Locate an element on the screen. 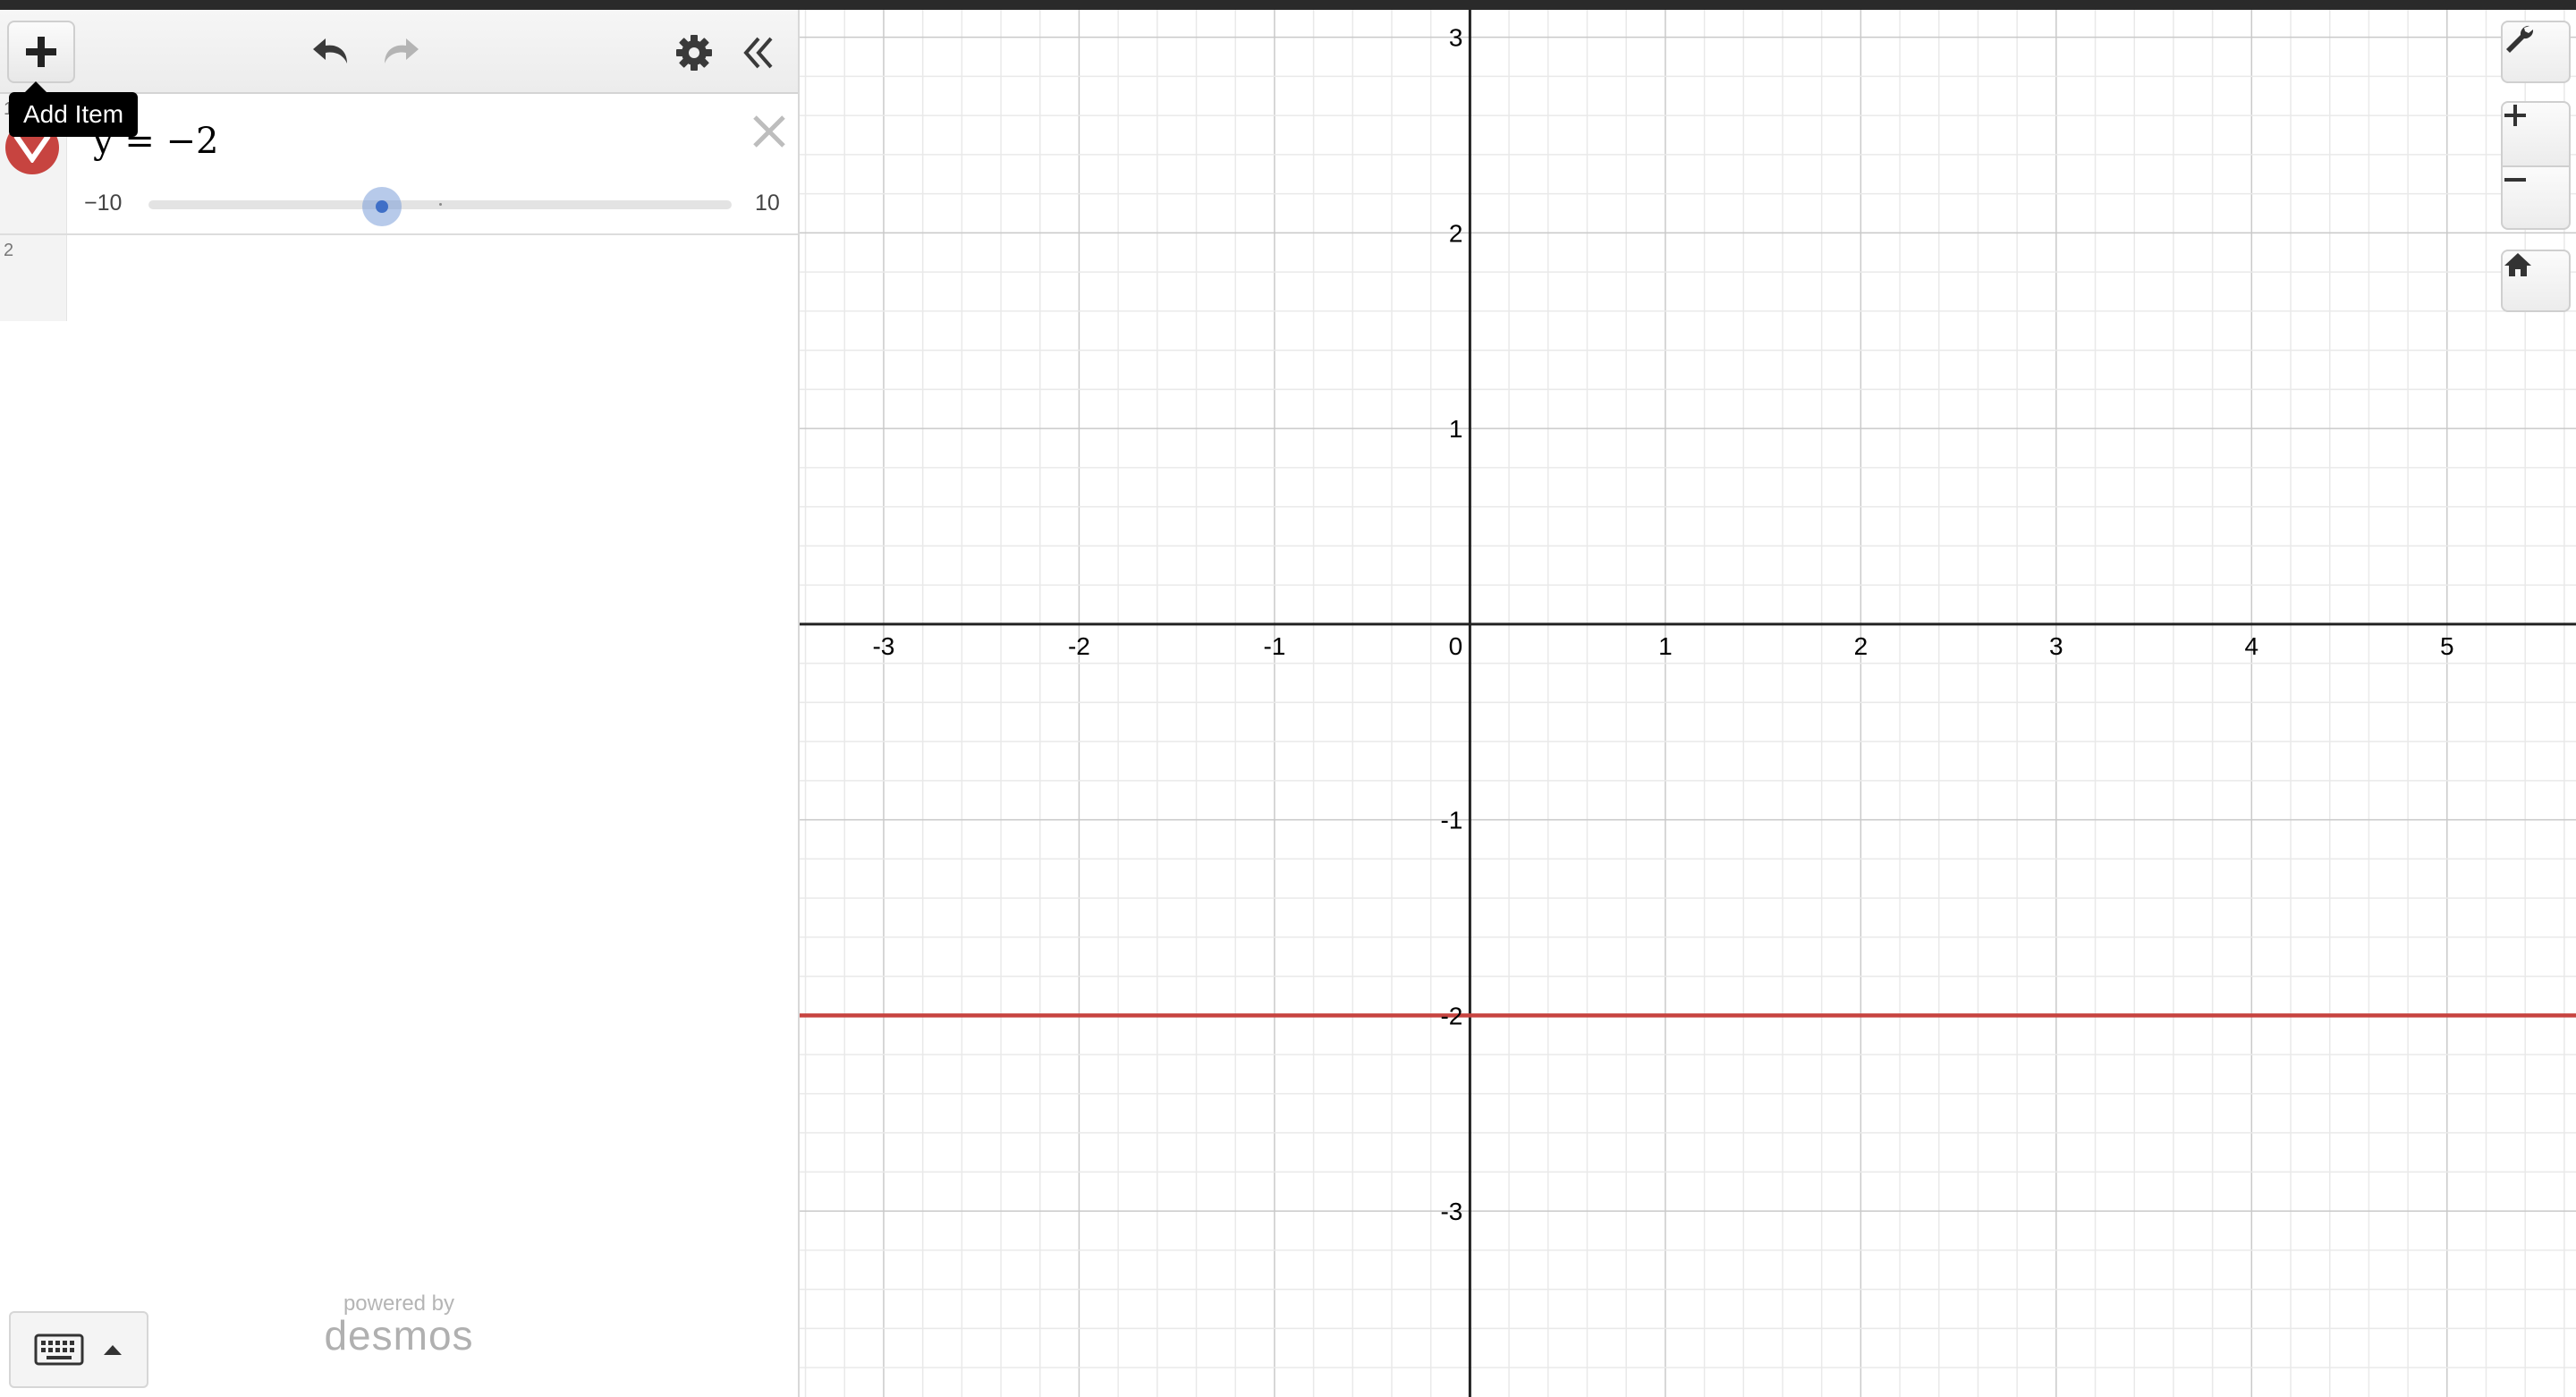  close-icon is located at coordinates (769, 131).